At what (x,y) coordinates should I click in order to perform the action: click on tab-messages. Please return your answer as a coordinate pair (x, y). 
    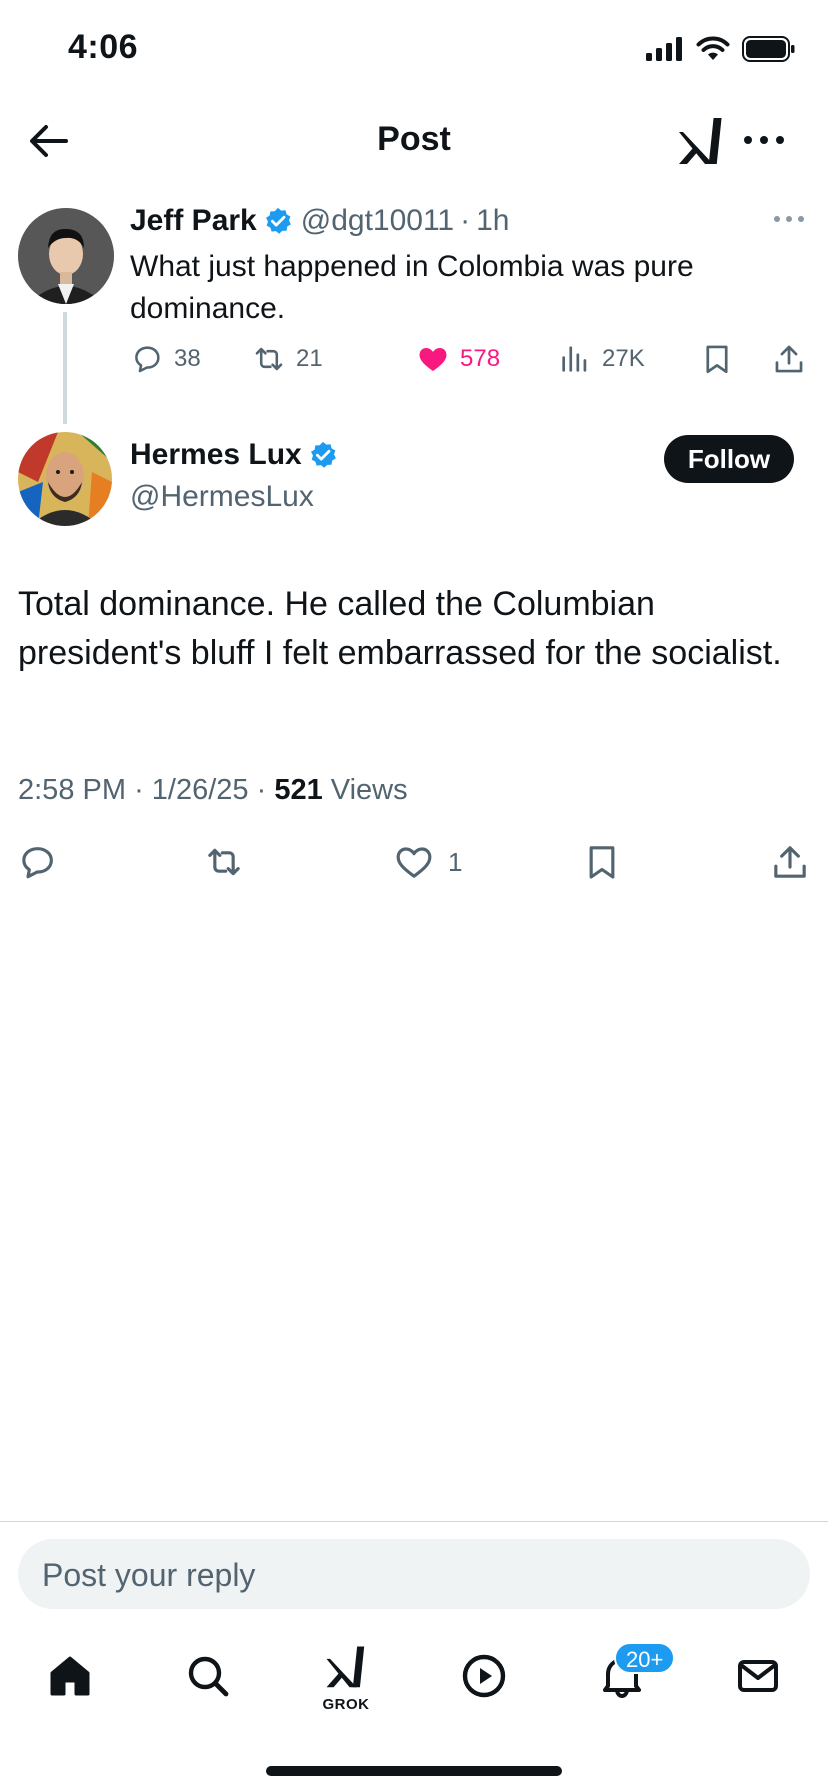
    Looking at the image, I should click on (758, 1676).